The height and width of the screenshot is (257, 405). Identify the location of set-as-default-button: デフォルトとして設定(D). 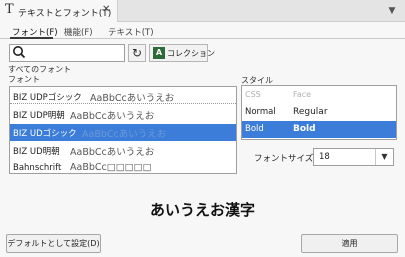
(53, 243).